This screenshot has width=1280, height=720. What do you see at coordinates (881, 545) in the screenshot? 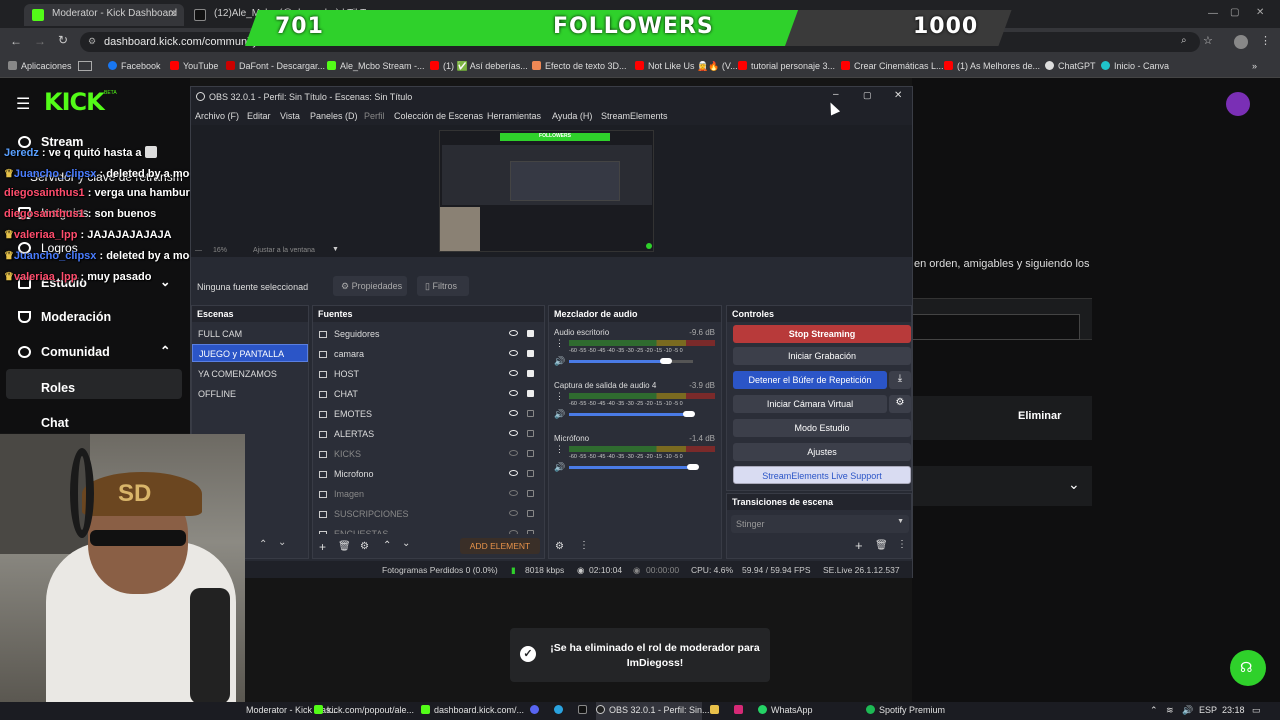
I see `trash-icon: 🗑` at bounding box center [881, 545].